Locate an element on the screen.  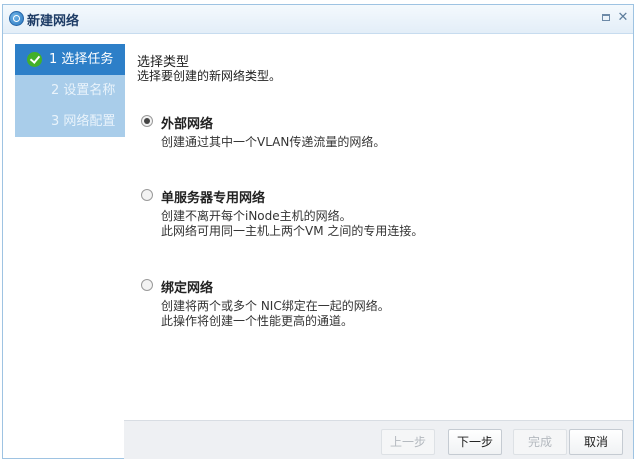
option-description: 此操作将创建一个性能更高的通道。 is located at coordinates (257, 321).